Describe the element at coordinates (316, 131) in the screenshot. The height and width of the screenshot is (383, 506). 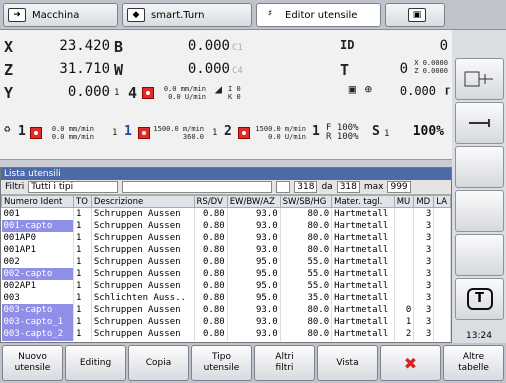
I see `override-num: 1` at that location.